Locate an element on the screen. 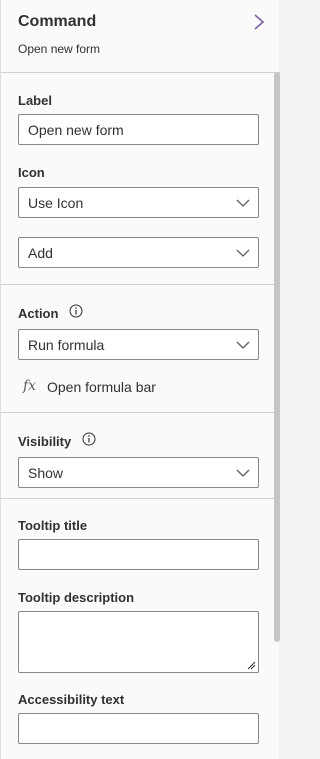  open-formula-bar-label: Open formula bar is located at coordinates (101, 387).